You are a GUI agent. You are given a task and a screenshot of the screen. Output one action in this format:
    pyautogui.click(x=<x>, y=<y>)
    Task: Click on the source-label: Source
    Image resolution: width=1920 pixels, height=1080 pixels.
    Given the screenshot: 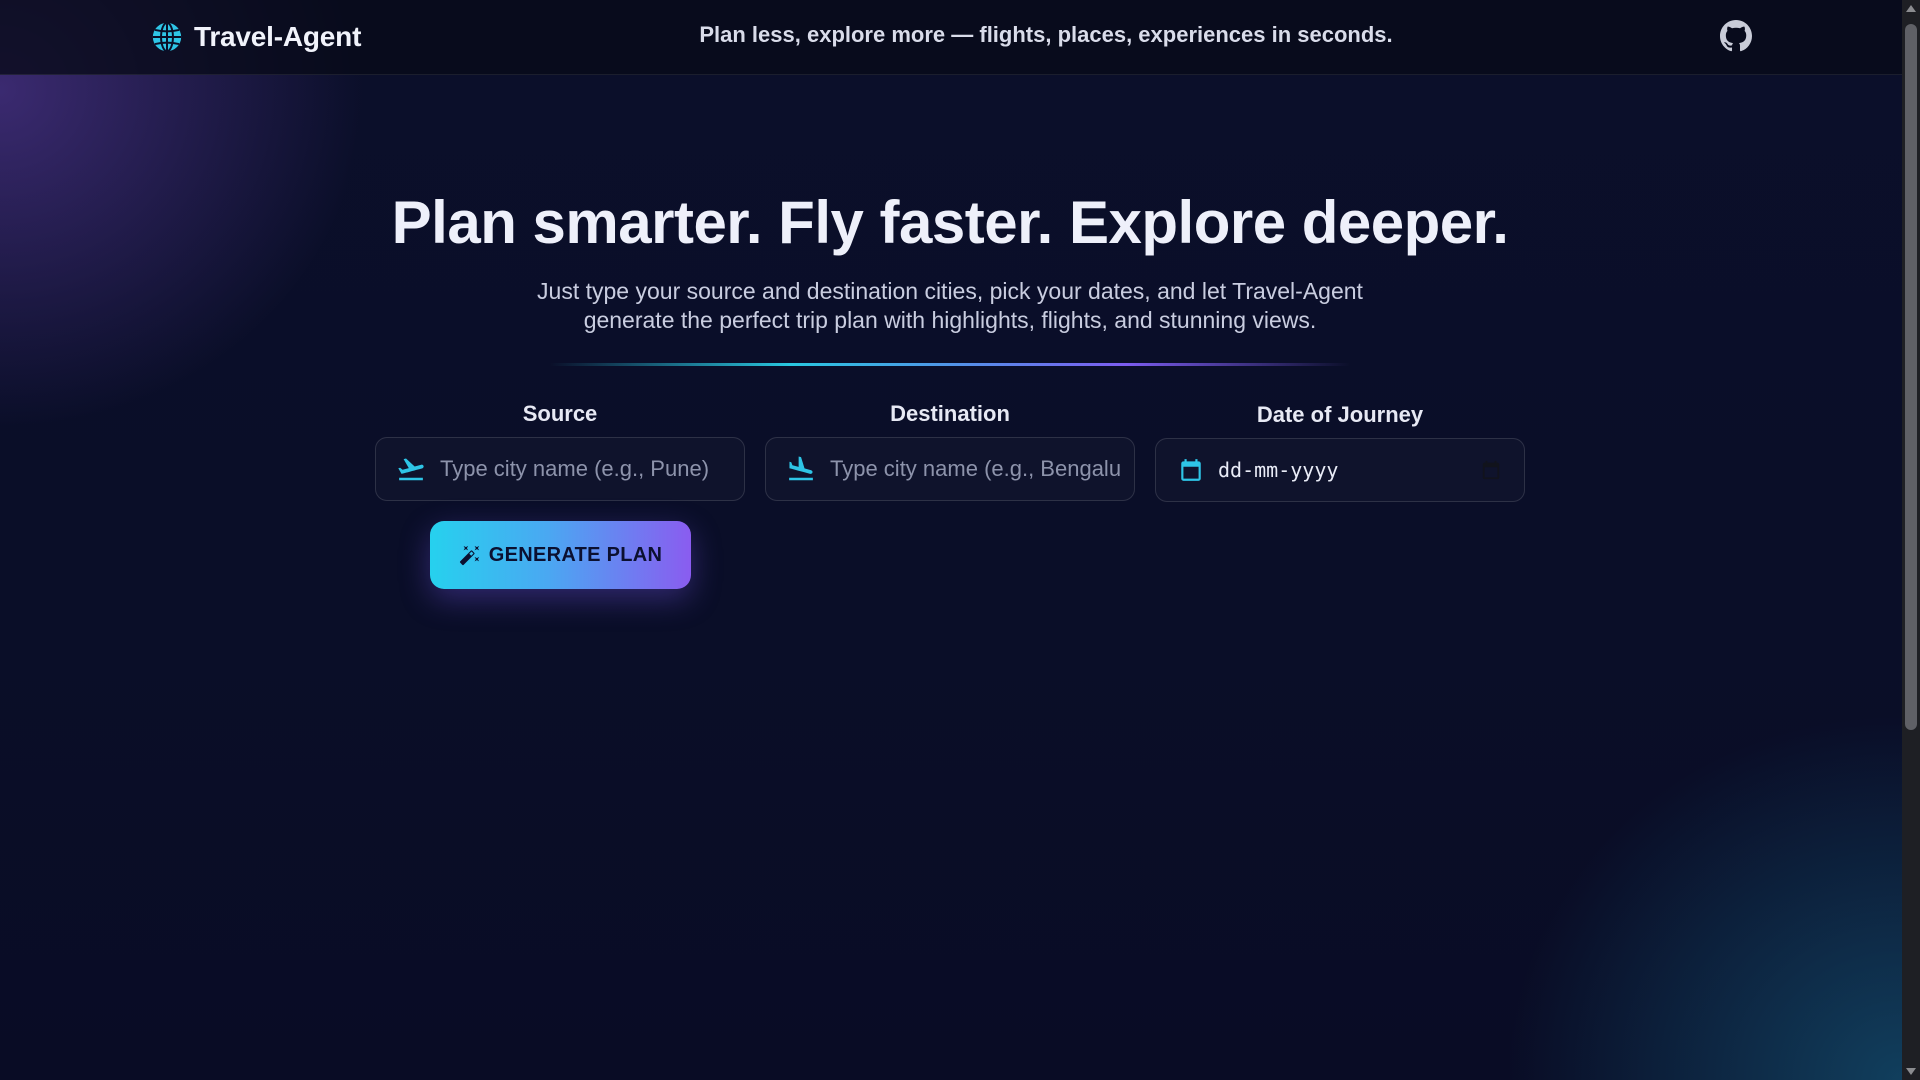 What is the action you would take?
    pyautogui.click(x=560, y=413)
    